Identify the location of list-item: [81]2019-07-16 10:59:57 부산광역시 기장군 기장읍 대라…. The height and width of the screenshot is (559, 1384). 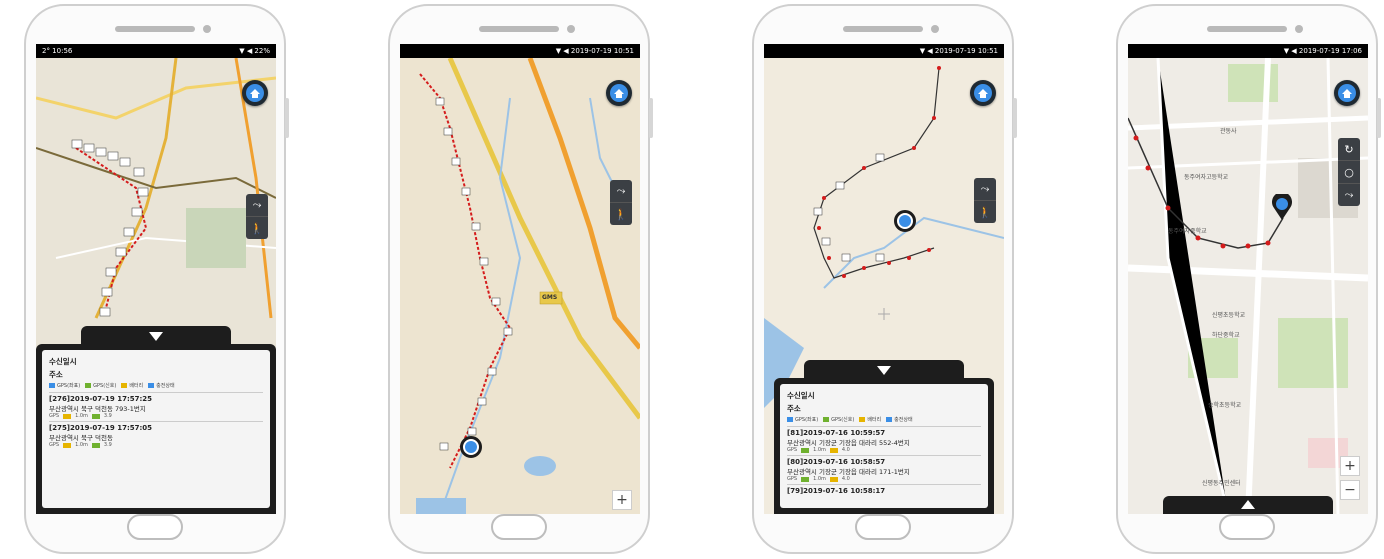
(884, 439).